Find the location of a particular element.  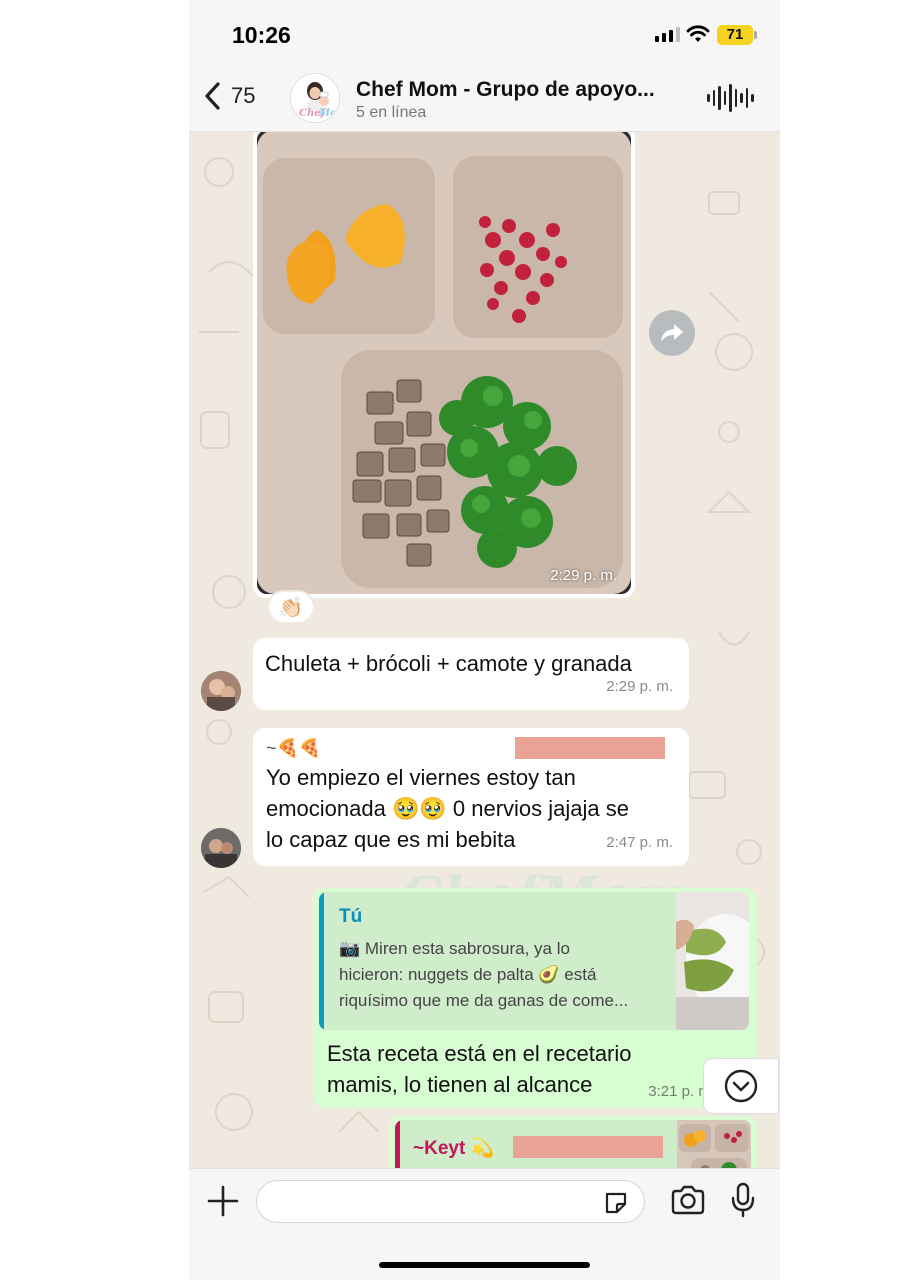

forward-icon is located at coordinates (672, 333).